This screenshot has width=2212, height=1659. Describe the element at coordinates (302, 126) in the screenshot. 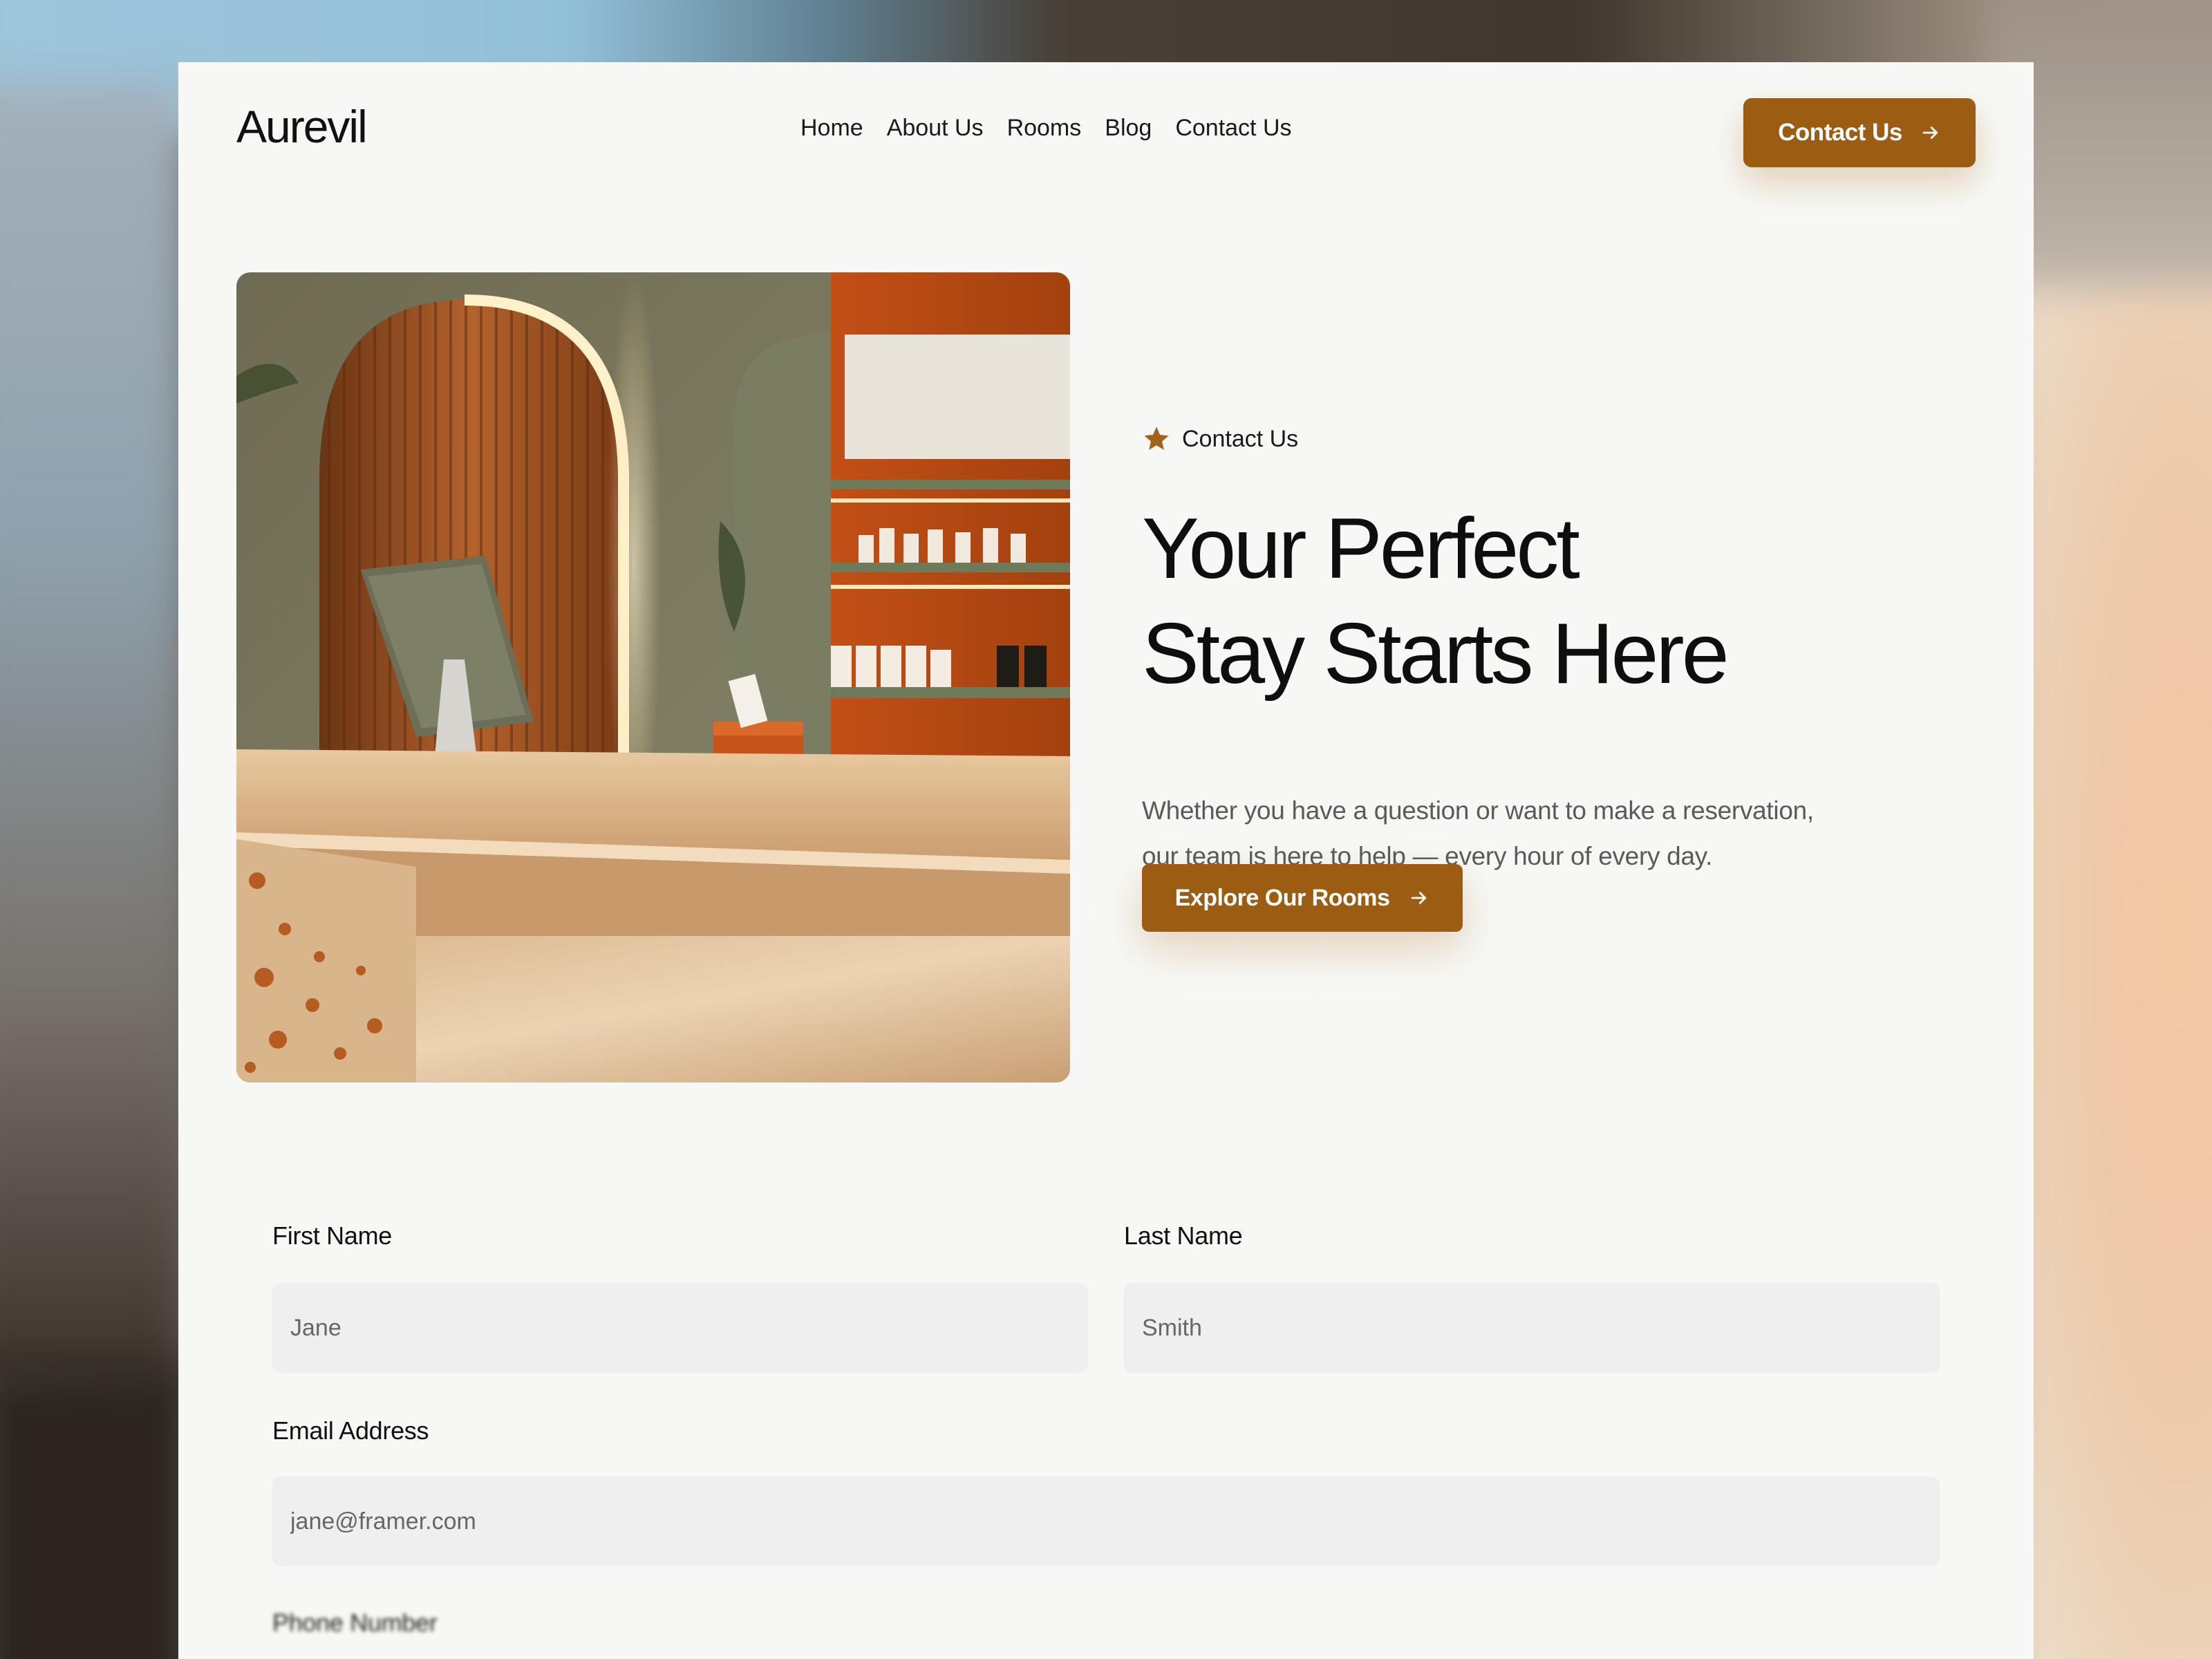

I see `logo: Aurevil` at that location.